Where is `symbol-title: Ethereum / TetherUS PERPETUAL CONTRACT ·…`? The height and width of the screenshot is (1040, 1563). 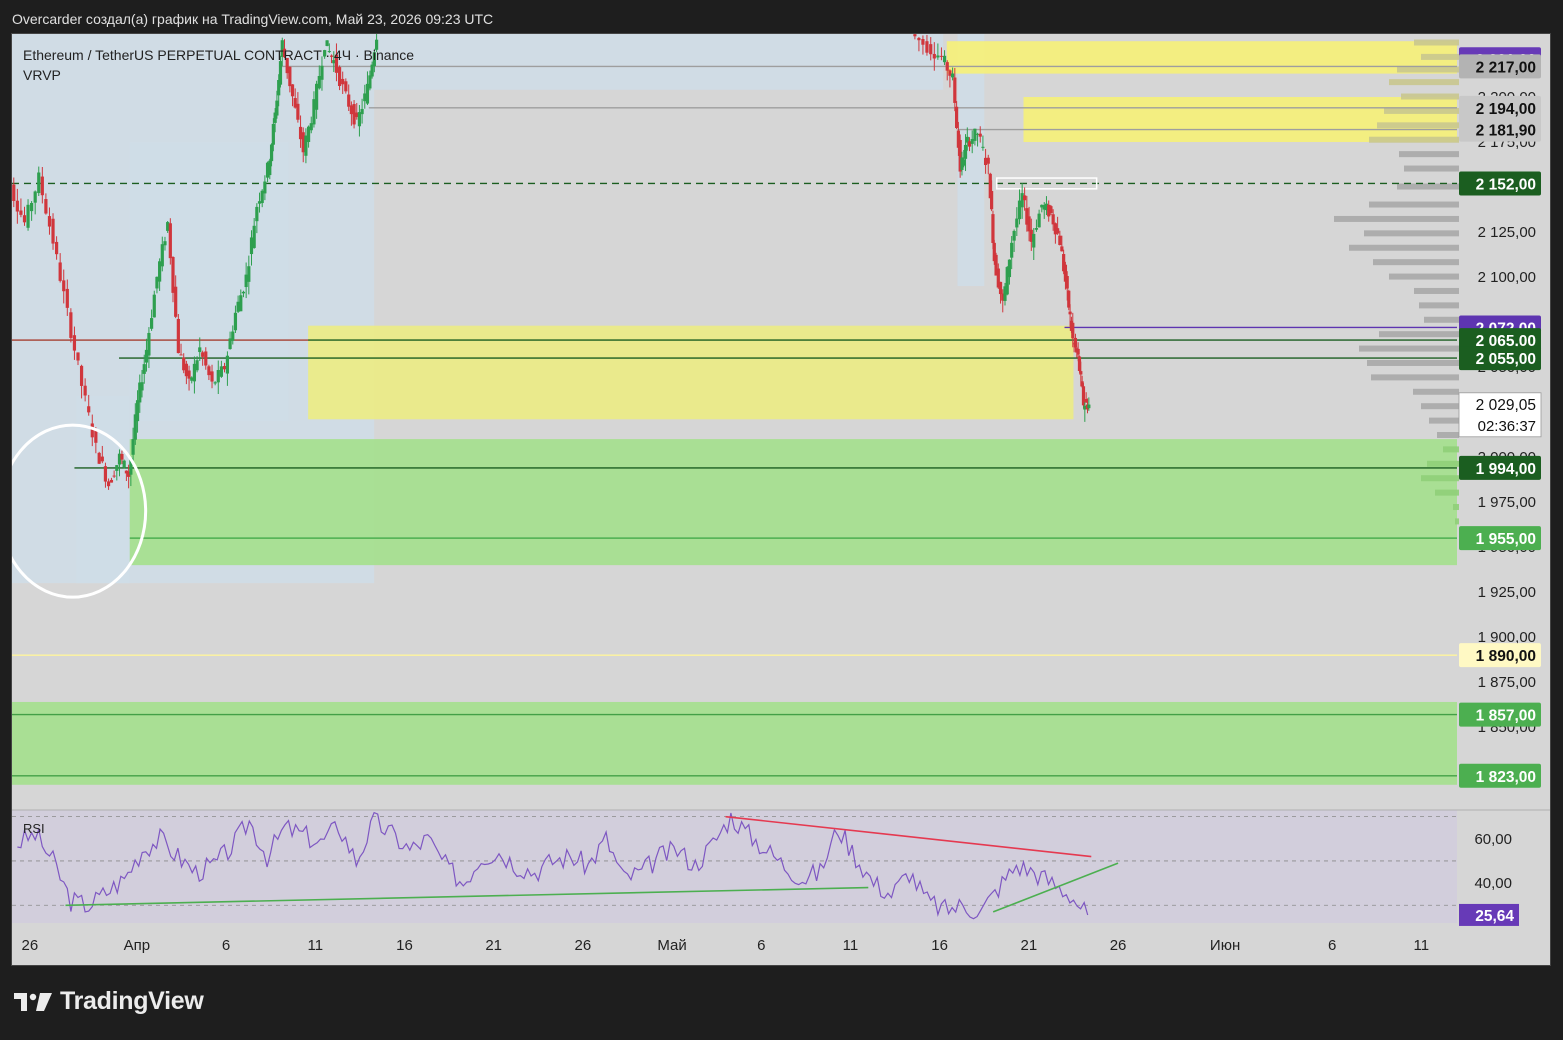
symbol-title: Ethereum / TetherUS PERPETUAL CONTRACT ·… is located at coordinates (218, 55).